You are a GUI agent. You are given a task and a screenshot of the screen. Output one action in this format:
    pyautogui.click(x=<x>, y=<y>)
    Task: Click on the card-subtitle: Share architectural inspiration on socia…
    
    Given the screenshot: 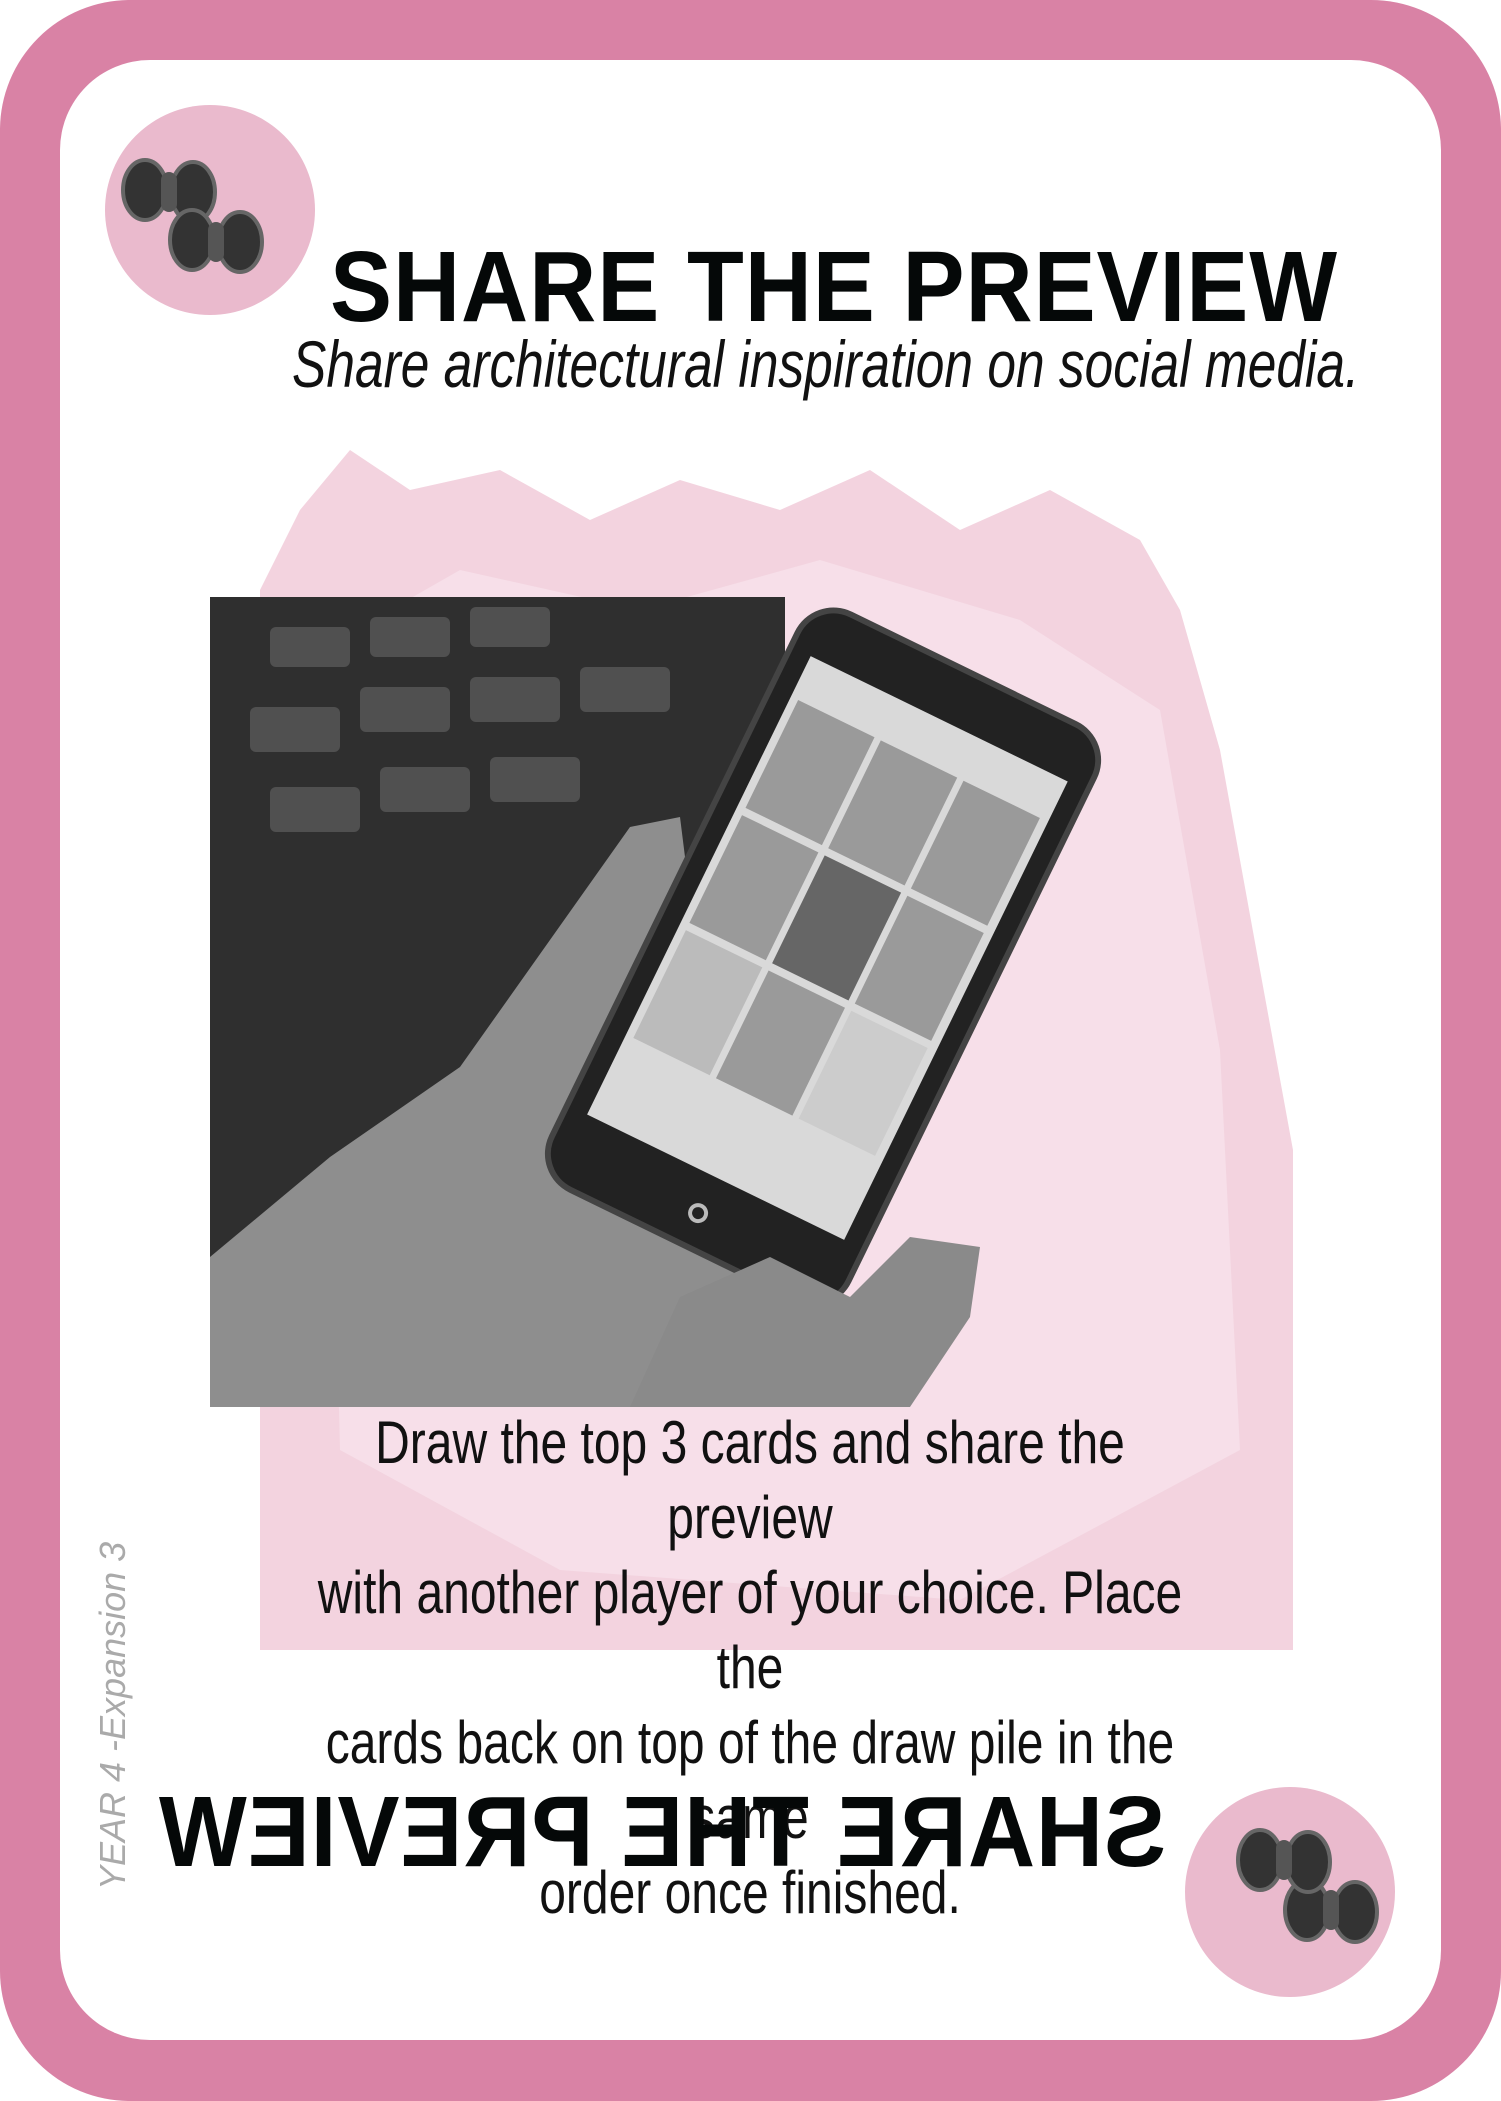 What is the action you would take?
    pyautogui.click(x=826, y=364)
    